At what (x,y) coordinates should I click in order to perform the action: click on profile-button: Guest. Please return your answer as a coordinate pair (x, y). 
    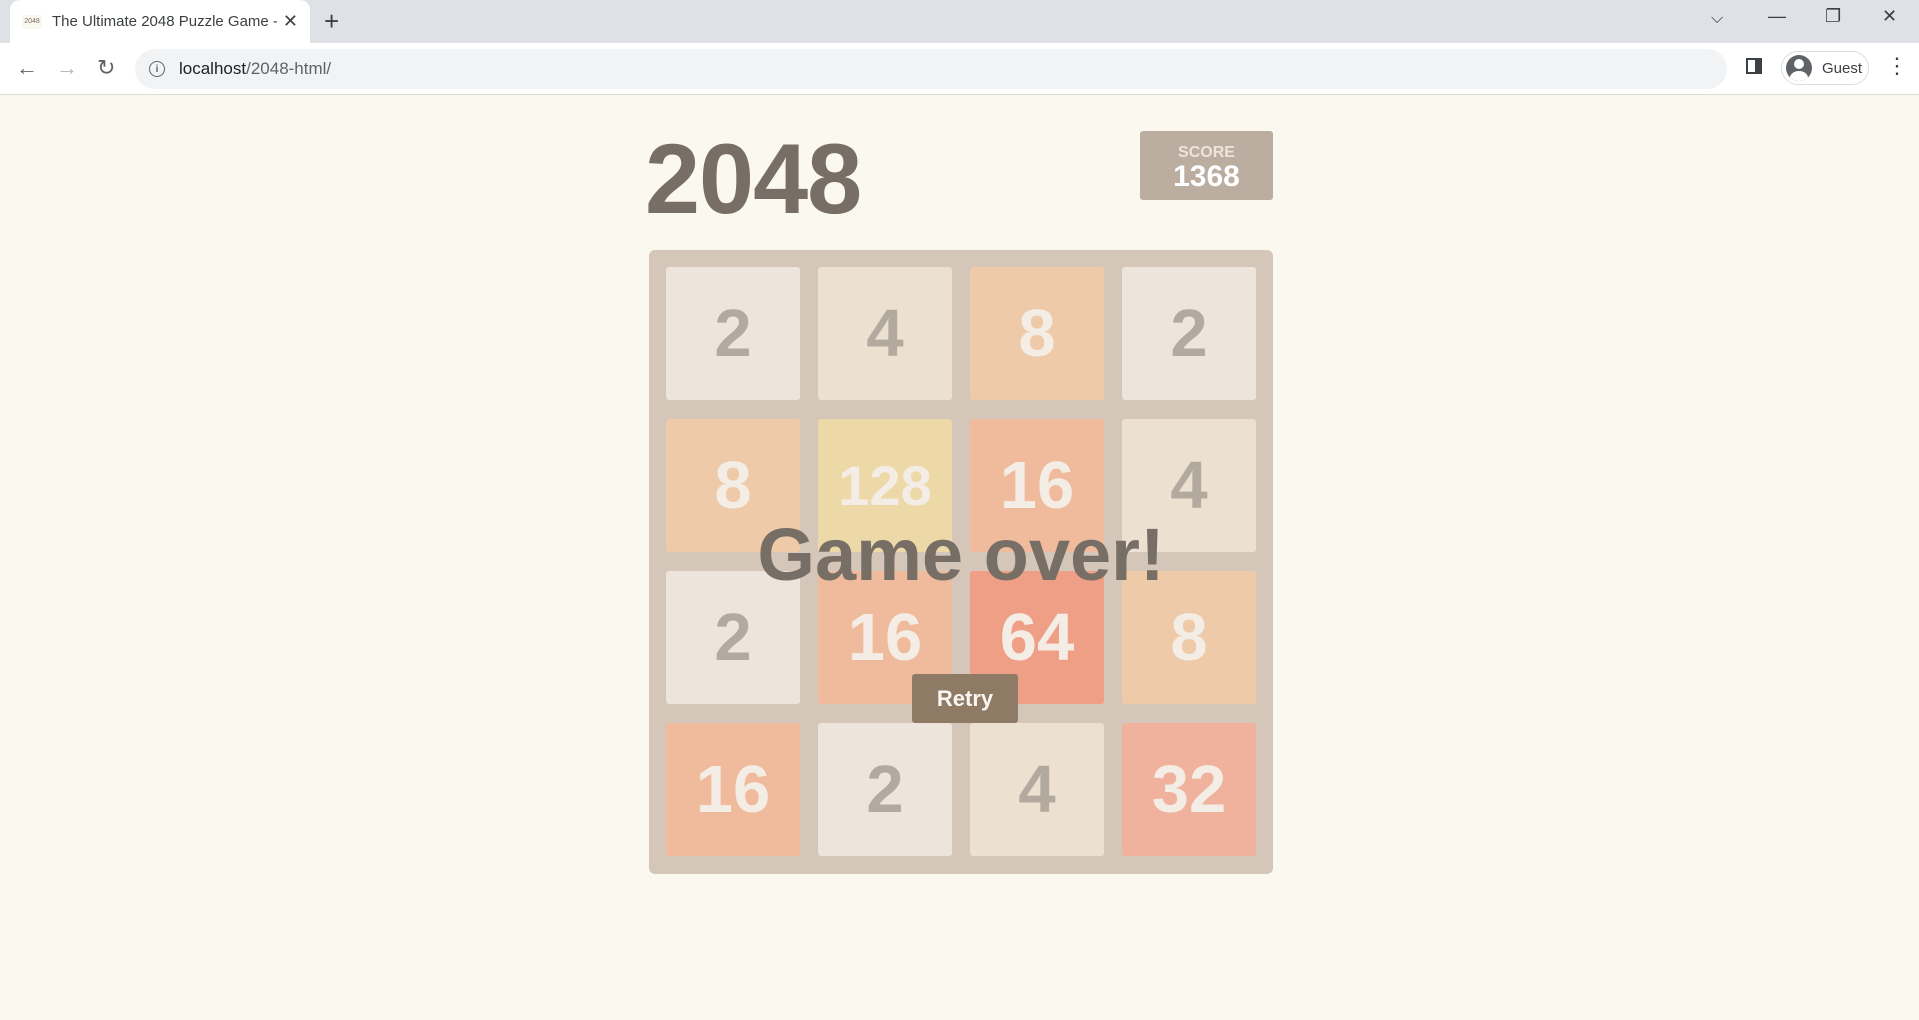
    Looking at the image, I should click on (1825, 68).